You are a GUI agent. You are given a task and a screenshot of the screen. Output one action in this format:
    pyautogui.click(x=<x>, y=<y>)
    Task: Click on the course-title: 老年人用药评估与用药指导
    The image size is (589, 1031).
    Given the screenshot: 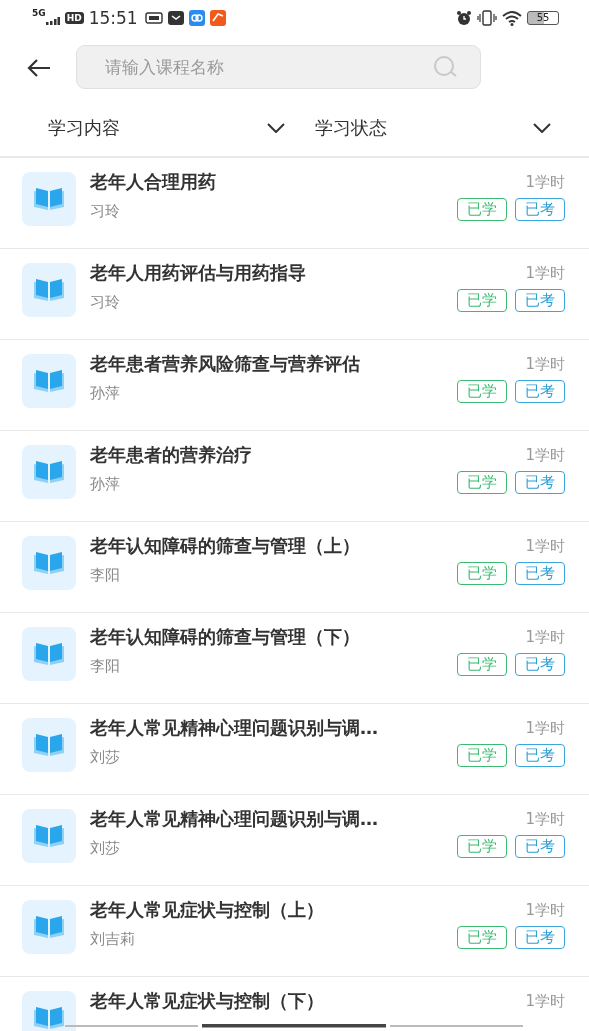 What is the action you would take?
    pyautogui.click(x=198, y=273)
    